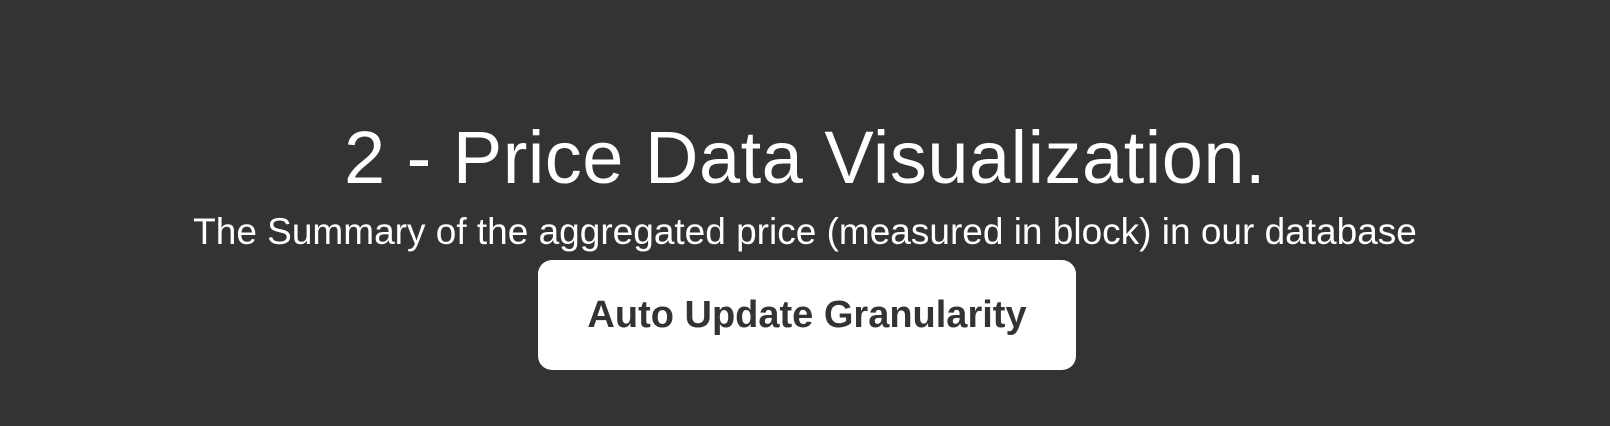 The height and width of the screenshot is (426, 1610). Describe the element at coordinates (807, 315) in the screenshot. I see `auto-update-granularity-button: Auto Update Granularity` at that location.